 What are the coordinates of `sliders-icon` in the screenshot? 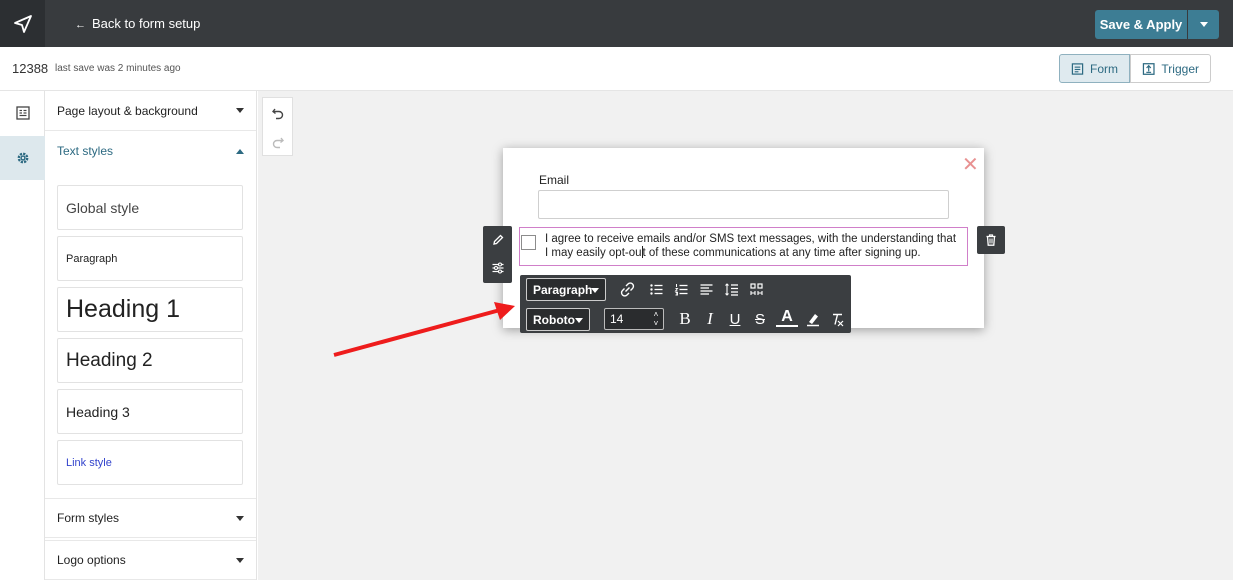 It's located at (497, 268).